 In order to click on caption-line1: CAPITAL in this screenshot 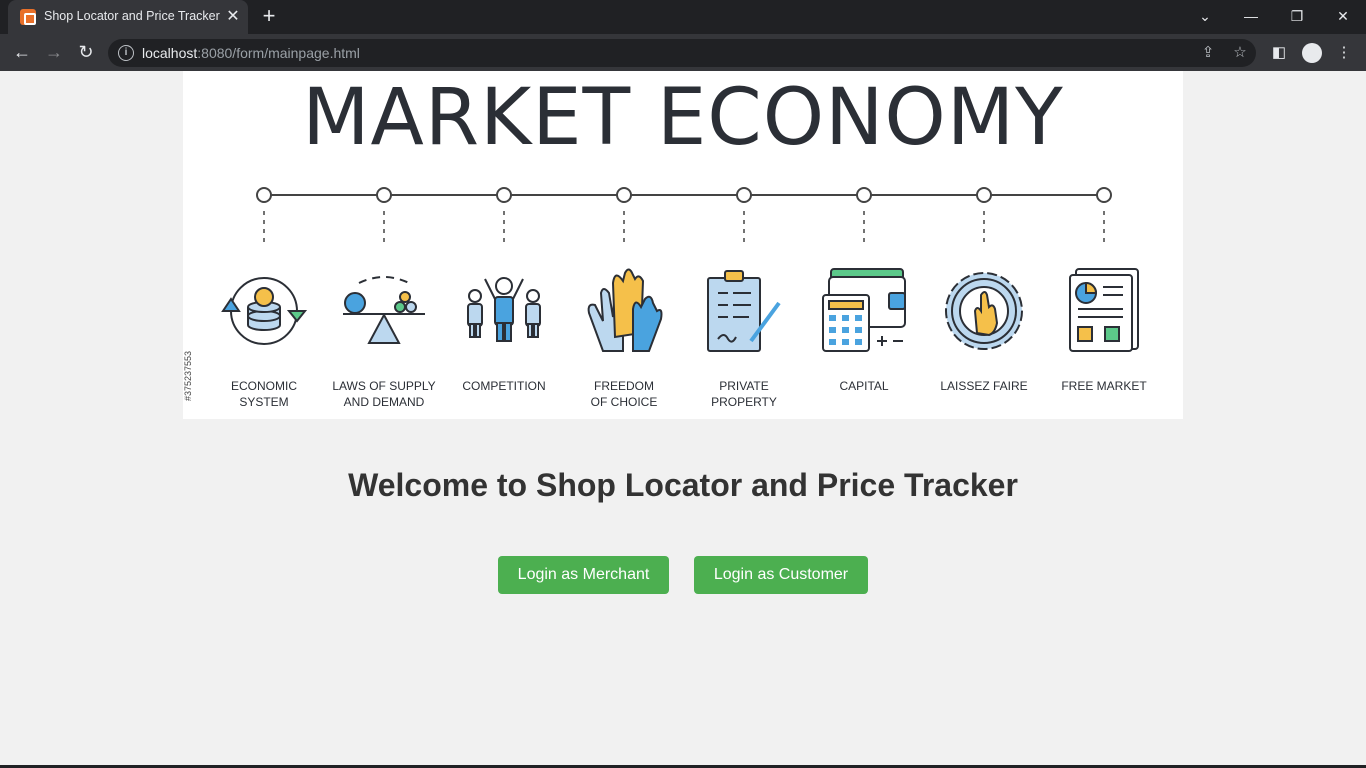, I will do `click(864, 386)`.